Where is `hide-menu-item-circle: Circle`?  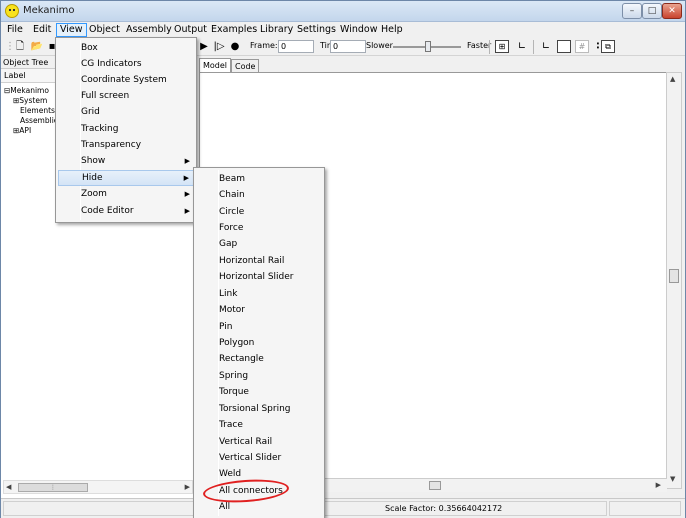
hide-menu-item-circle: Circle is located at coordinates (220, 212).